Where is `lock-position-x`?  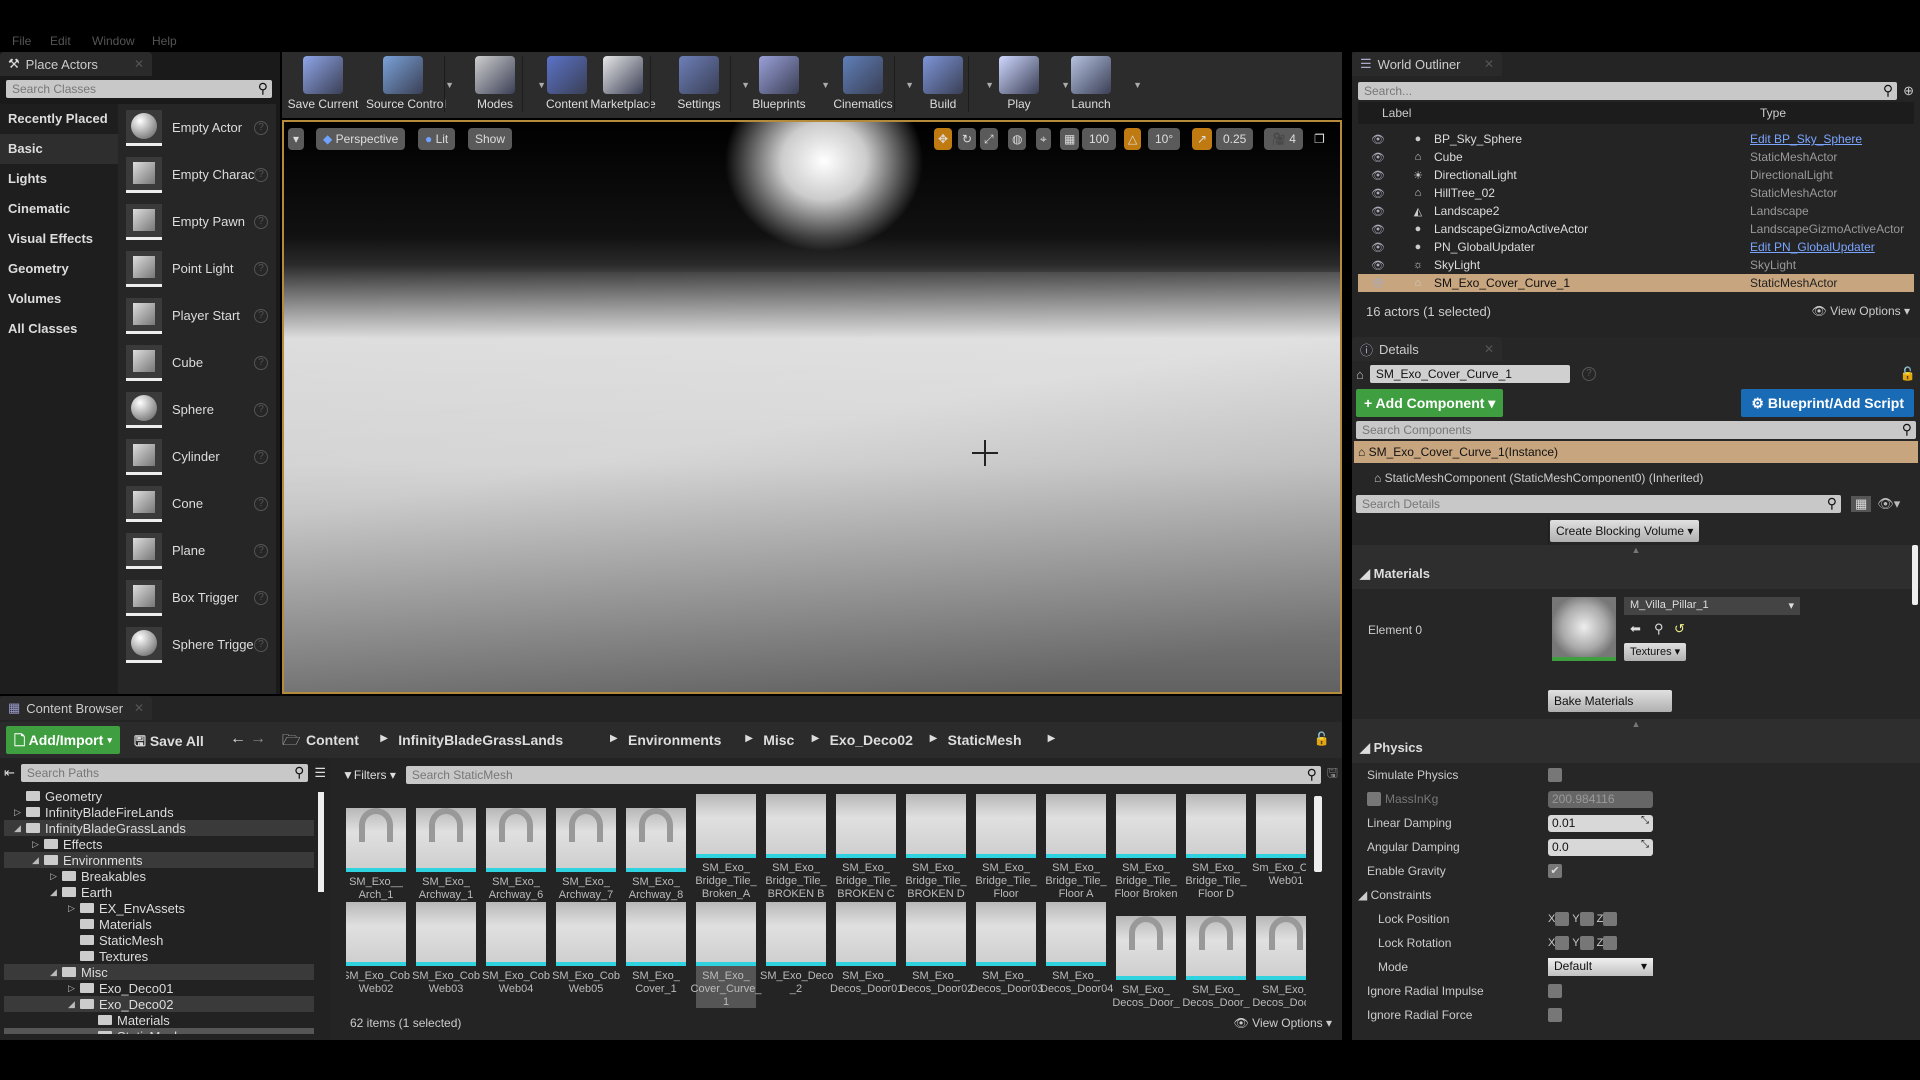
lock-position-x is located at coordinates (1562, 919).